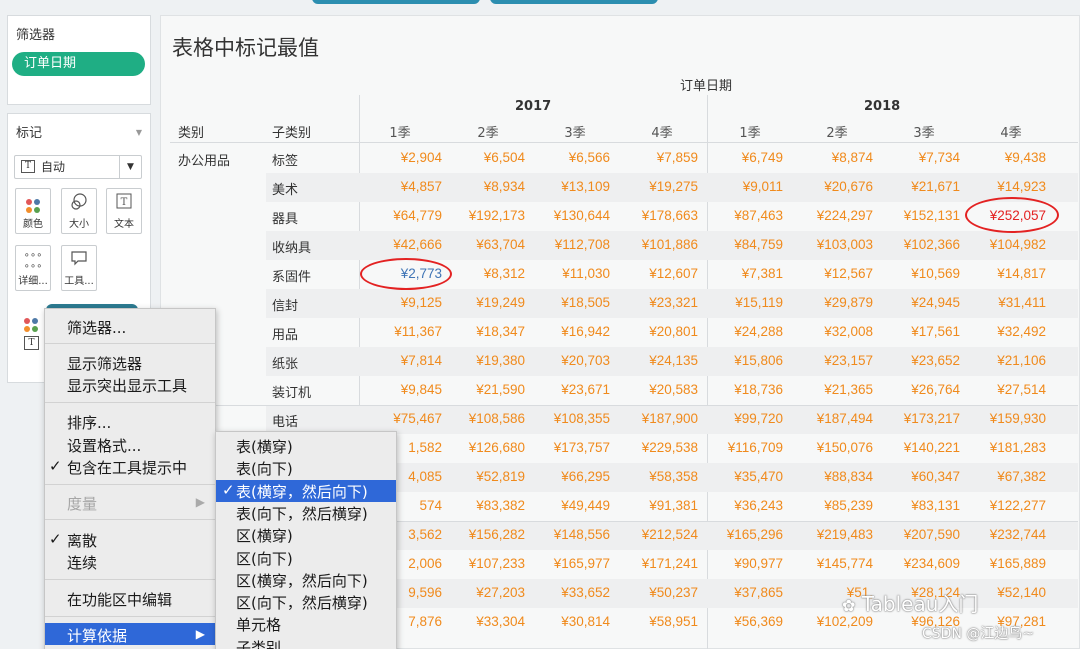  I want to click on table-cell: ¥21,106, so click(1003, 360).